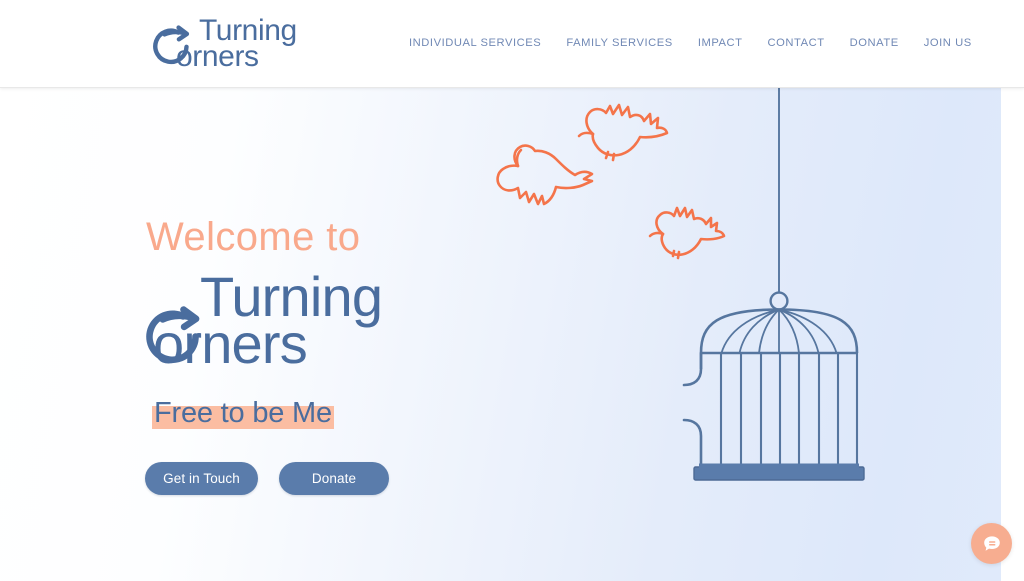 The width and height of the screenshot is (1024, 581). I want to click on chat-bubble-icon, so click(991, 543).